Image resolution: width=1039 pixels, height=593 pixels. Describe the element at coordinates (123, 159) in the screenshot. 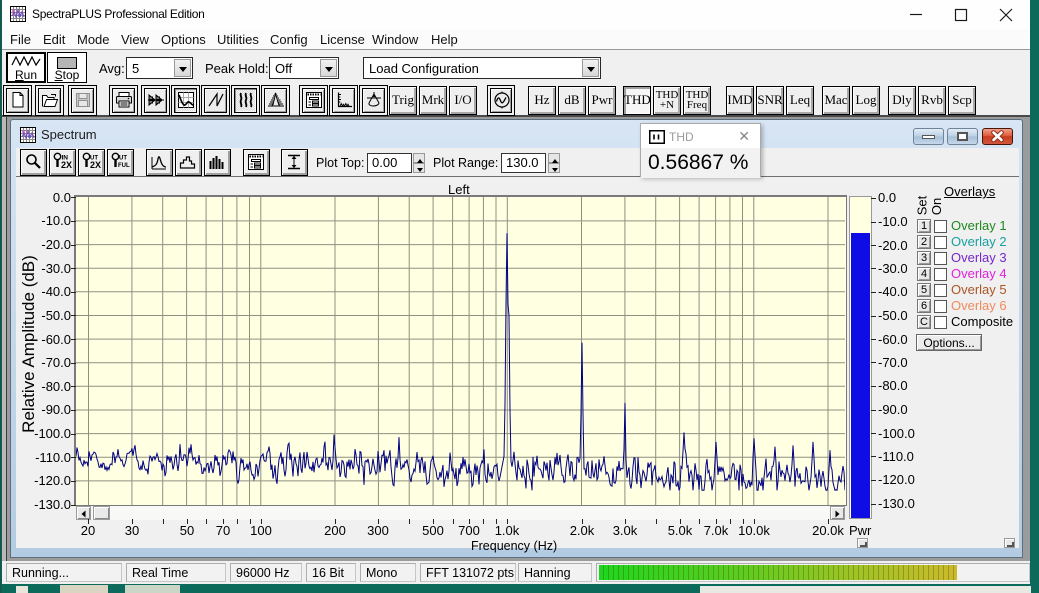

I see `svg-text: UT` at that location.